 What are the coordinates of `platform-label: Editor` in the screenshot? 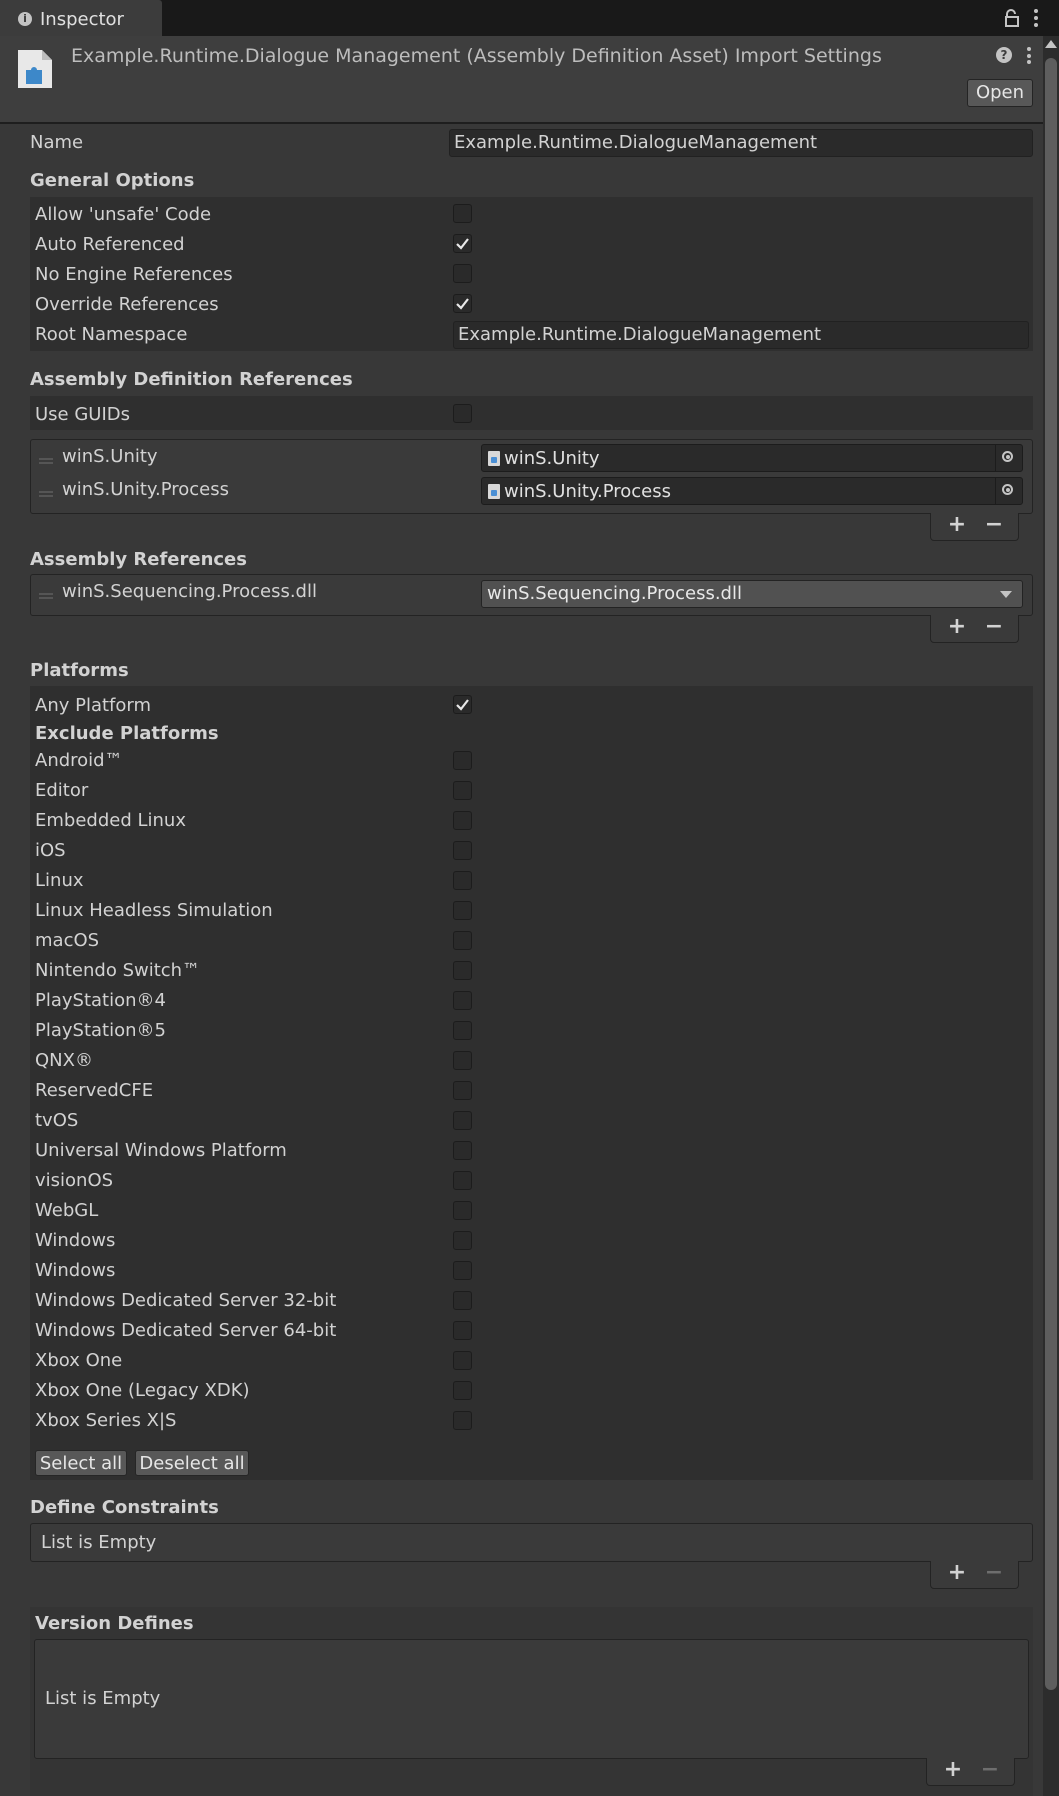 It's located at (62, 790).